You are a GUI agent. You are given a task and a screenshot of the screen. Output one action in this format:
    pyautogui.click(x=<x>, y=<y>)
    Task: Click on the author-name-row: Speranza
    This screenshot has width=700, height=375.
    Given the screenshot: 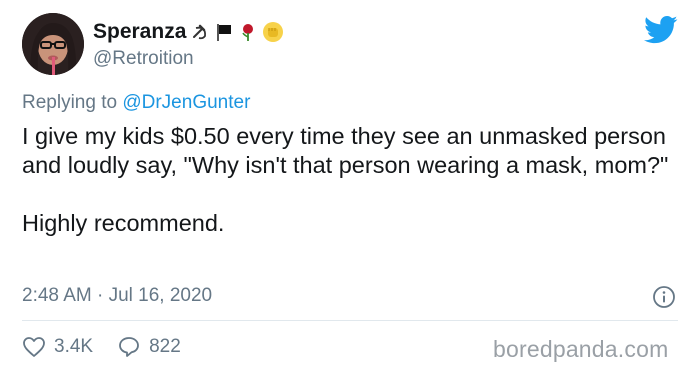 What is the action you would take?
    pyautogui.click(x=188, y=32)
    